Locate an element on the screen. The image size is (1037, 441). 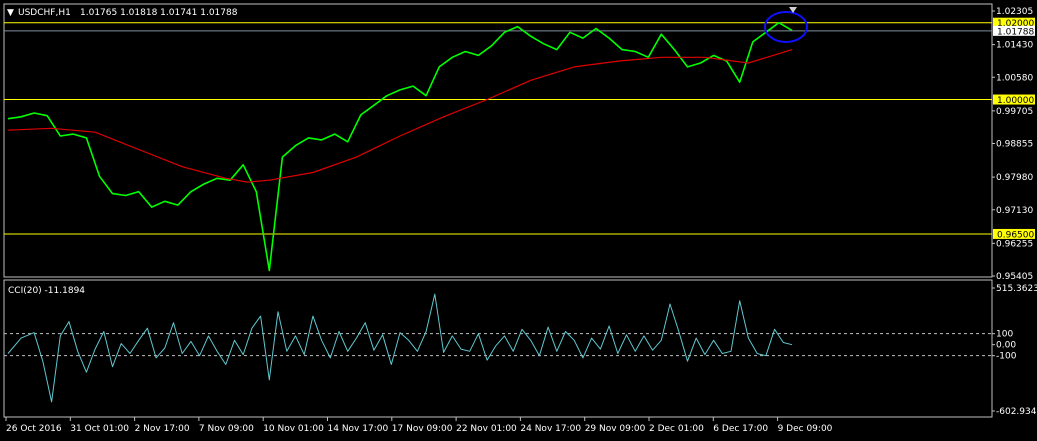
x-tick-label-2: 2 Nov 17:00 is located at coordinates (162, 429).